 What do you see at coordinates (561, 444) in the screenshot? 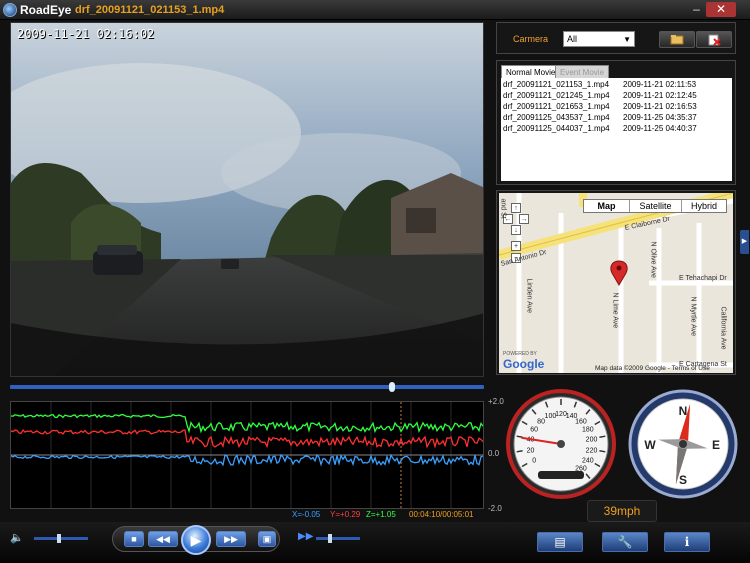
I see `speedometer: 020406080100120140160180200220240260` at bounding box center [561, 444].